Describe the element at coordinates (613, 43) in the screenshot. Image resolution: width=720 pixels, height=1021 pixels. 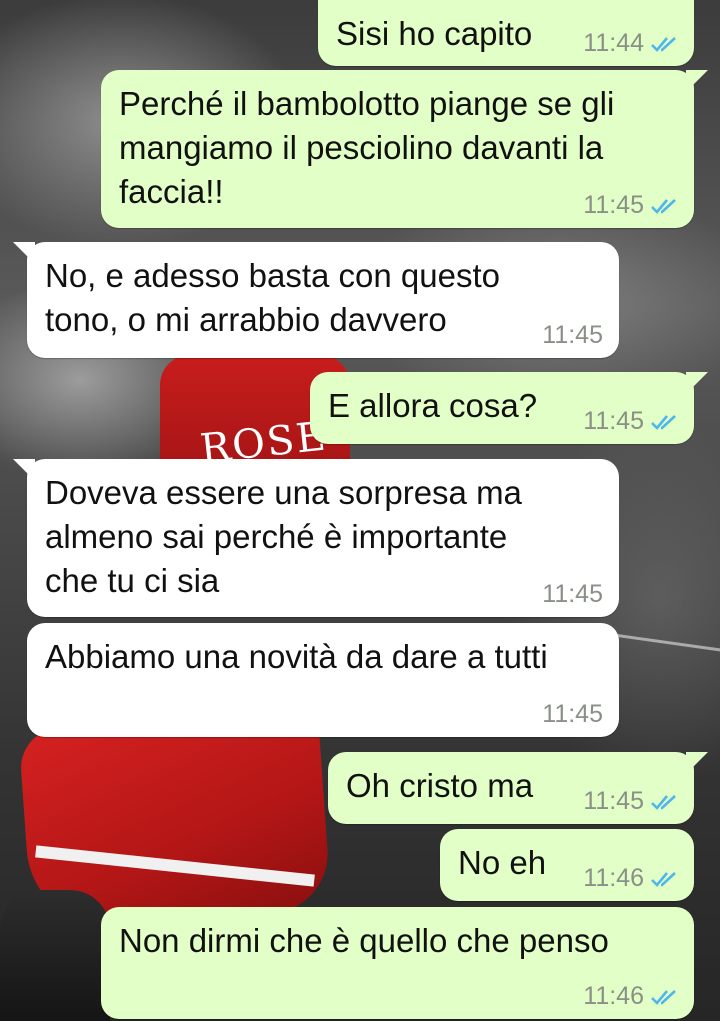
I see `message-time: 11:44` at that location.